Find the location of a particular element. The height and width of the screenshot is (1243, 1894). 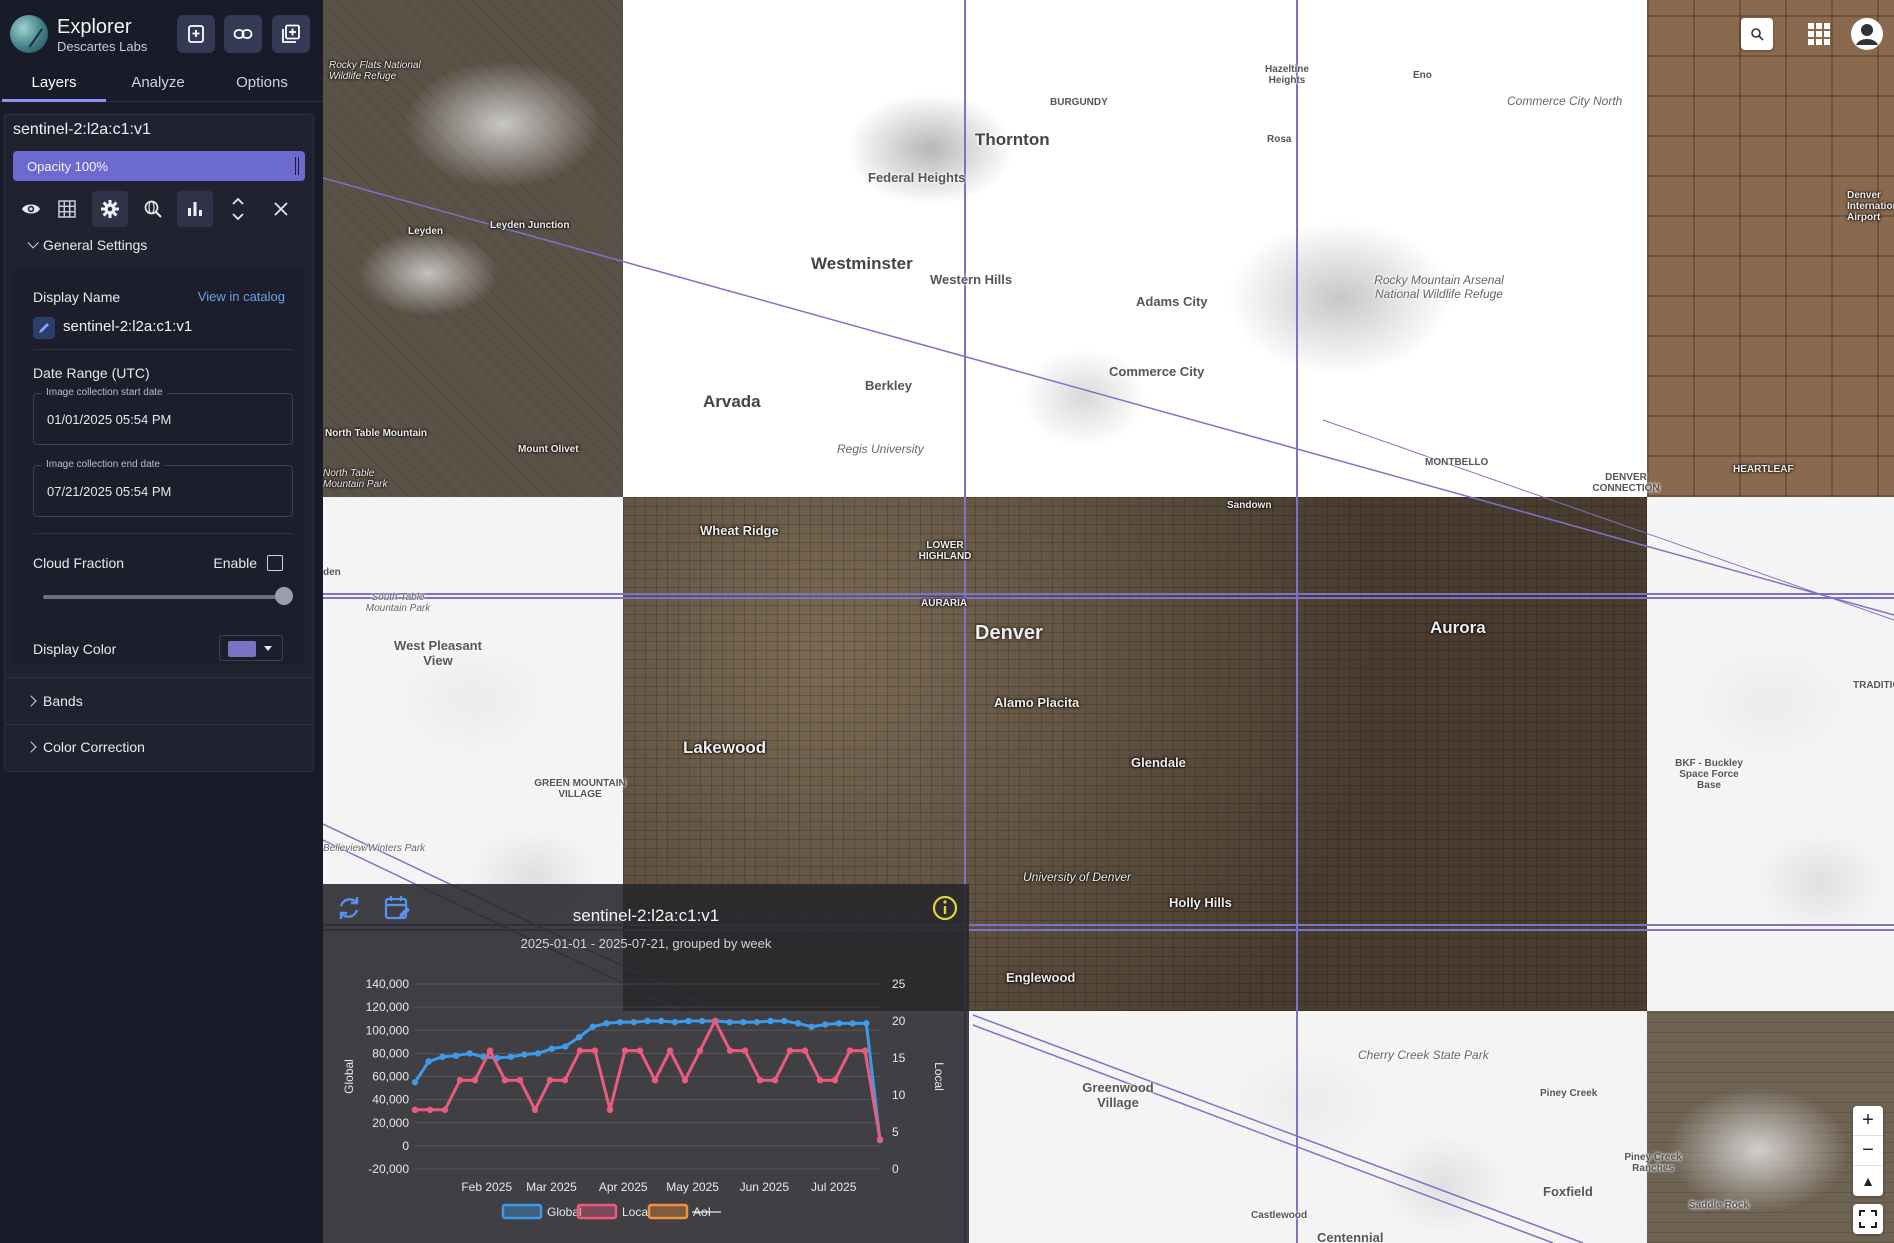

y-tick-label: 40,000 is located at coordinates (390, 1100).